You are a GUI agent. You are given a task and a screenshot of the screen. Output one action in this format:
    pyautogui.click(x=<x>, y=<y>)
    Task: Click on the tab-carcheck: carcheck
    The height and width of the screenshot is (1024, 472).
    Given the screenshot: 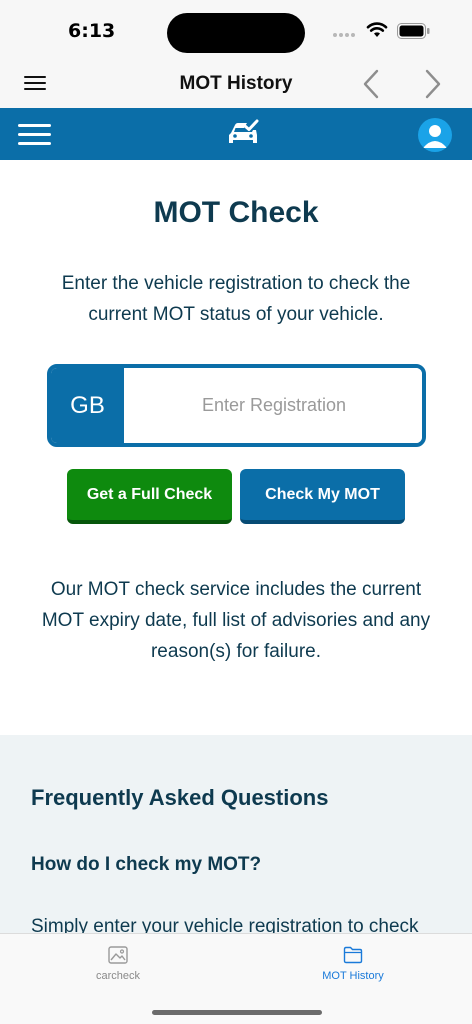 What is the action you would take?
    pyautogui.click(x=118, y=962)
    